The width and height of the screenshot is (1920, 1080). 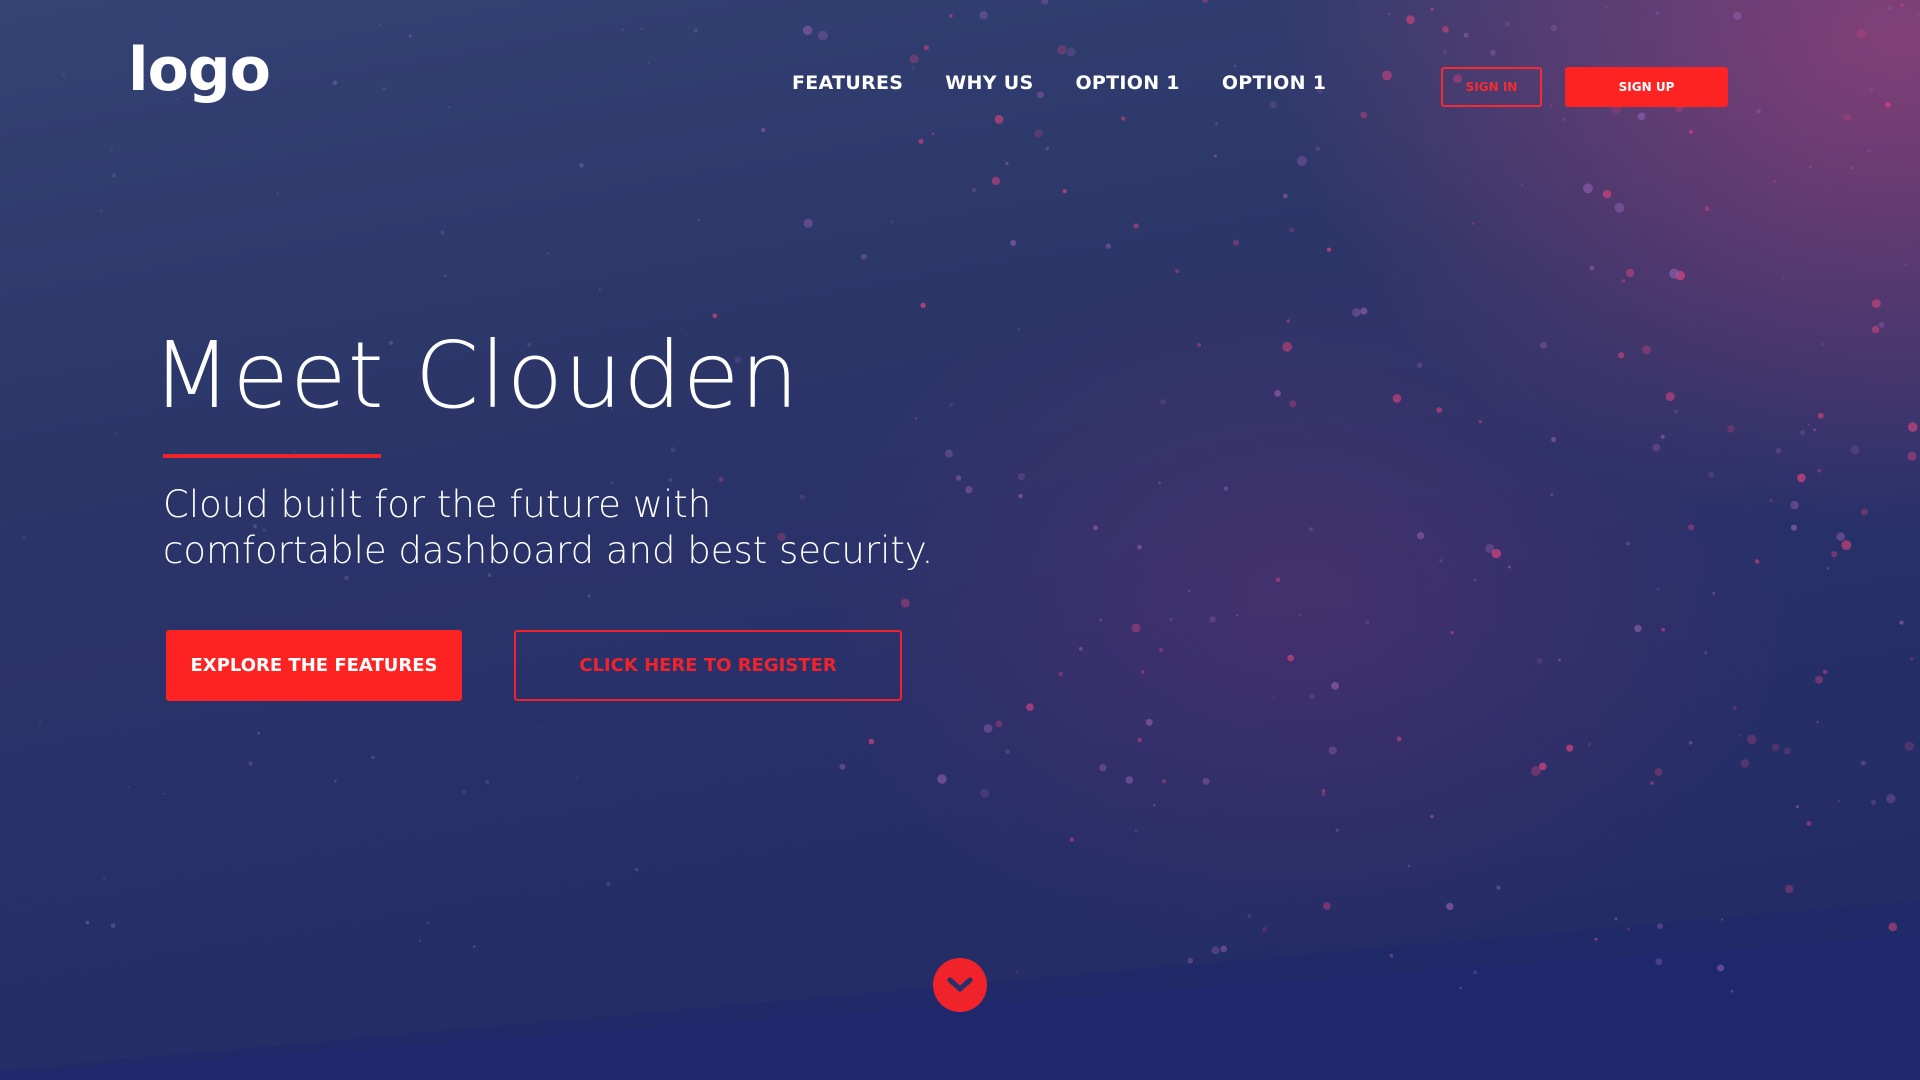 I want to click on nav-item-option-1: OPTION 1, so click(x=1127, y=83).